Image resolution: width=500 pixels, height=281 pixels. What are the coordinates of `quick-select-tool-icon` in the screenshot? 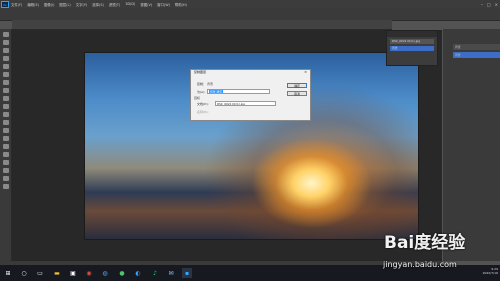 It's located at (5, 58).